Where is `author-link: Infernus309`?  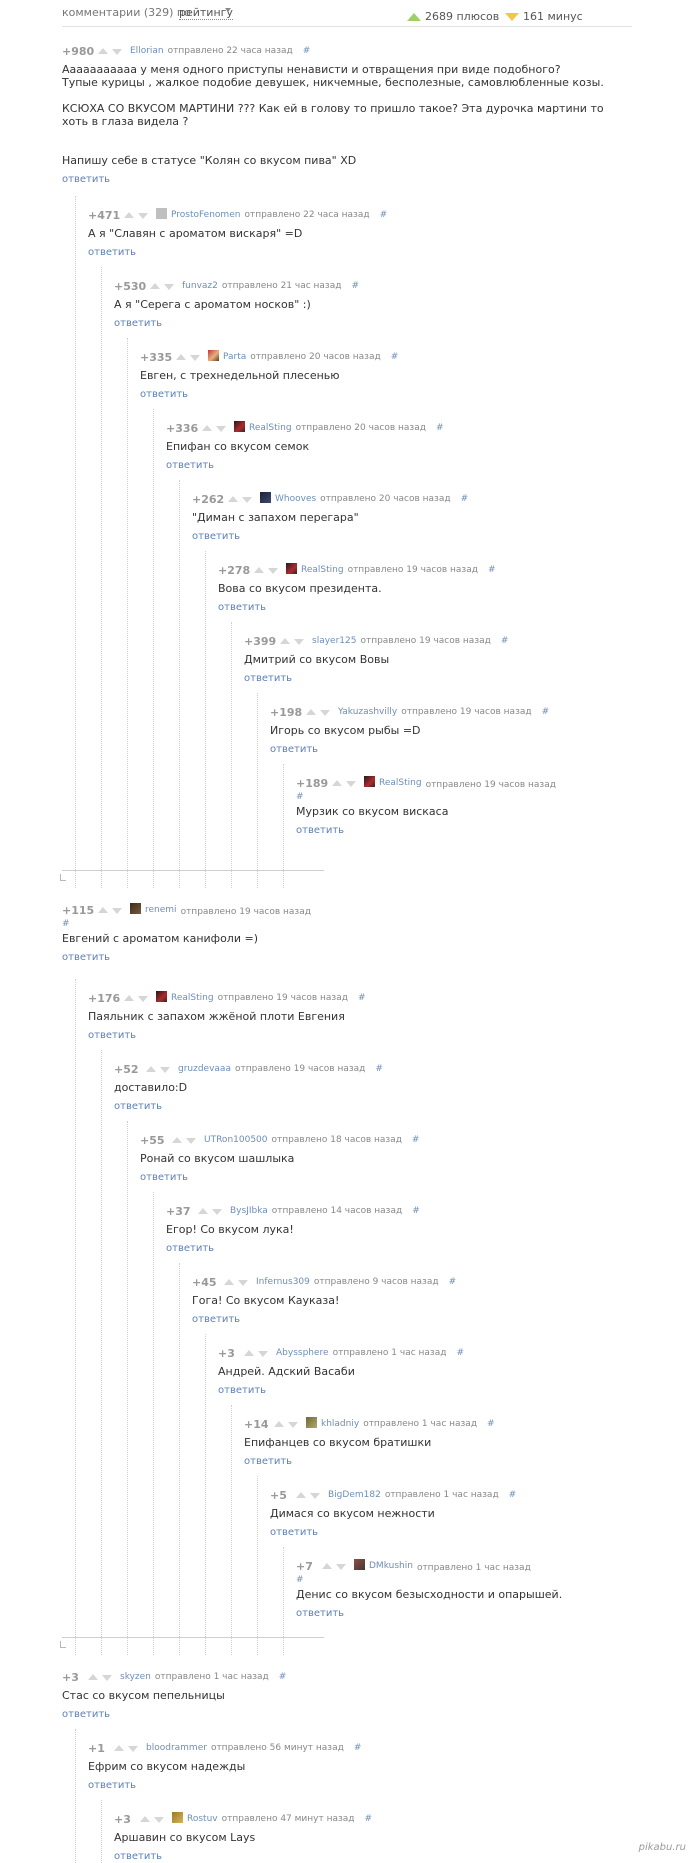
author-link: Infernus309 is located at coordinates (283, 1282).